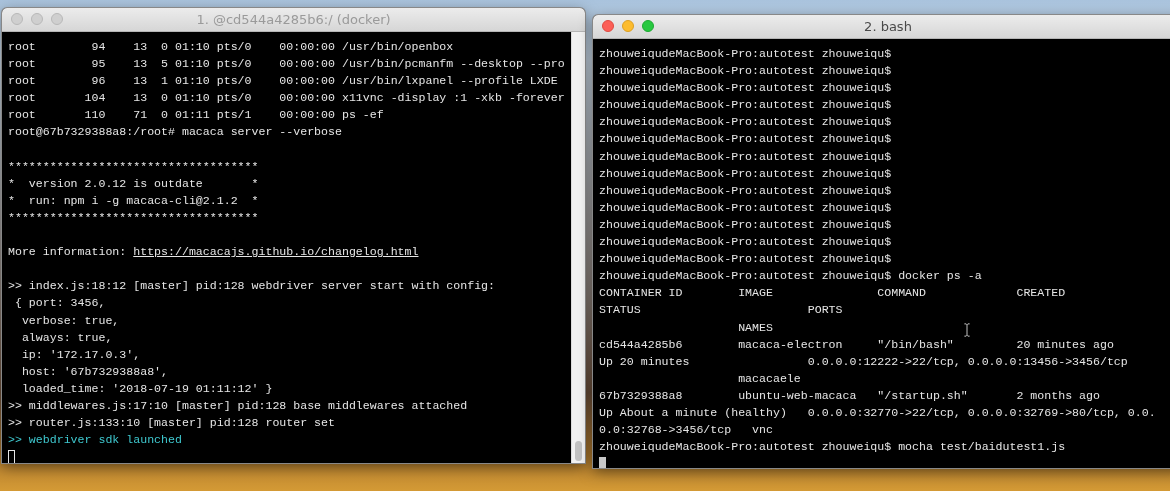  What do you see at coordinates (856, 344) in the screenshot?
I see `terminal-line: cd544a4285b6 macaca-electron "/bin/bash" 20 minutes ago` at bounding box center [856, 344].